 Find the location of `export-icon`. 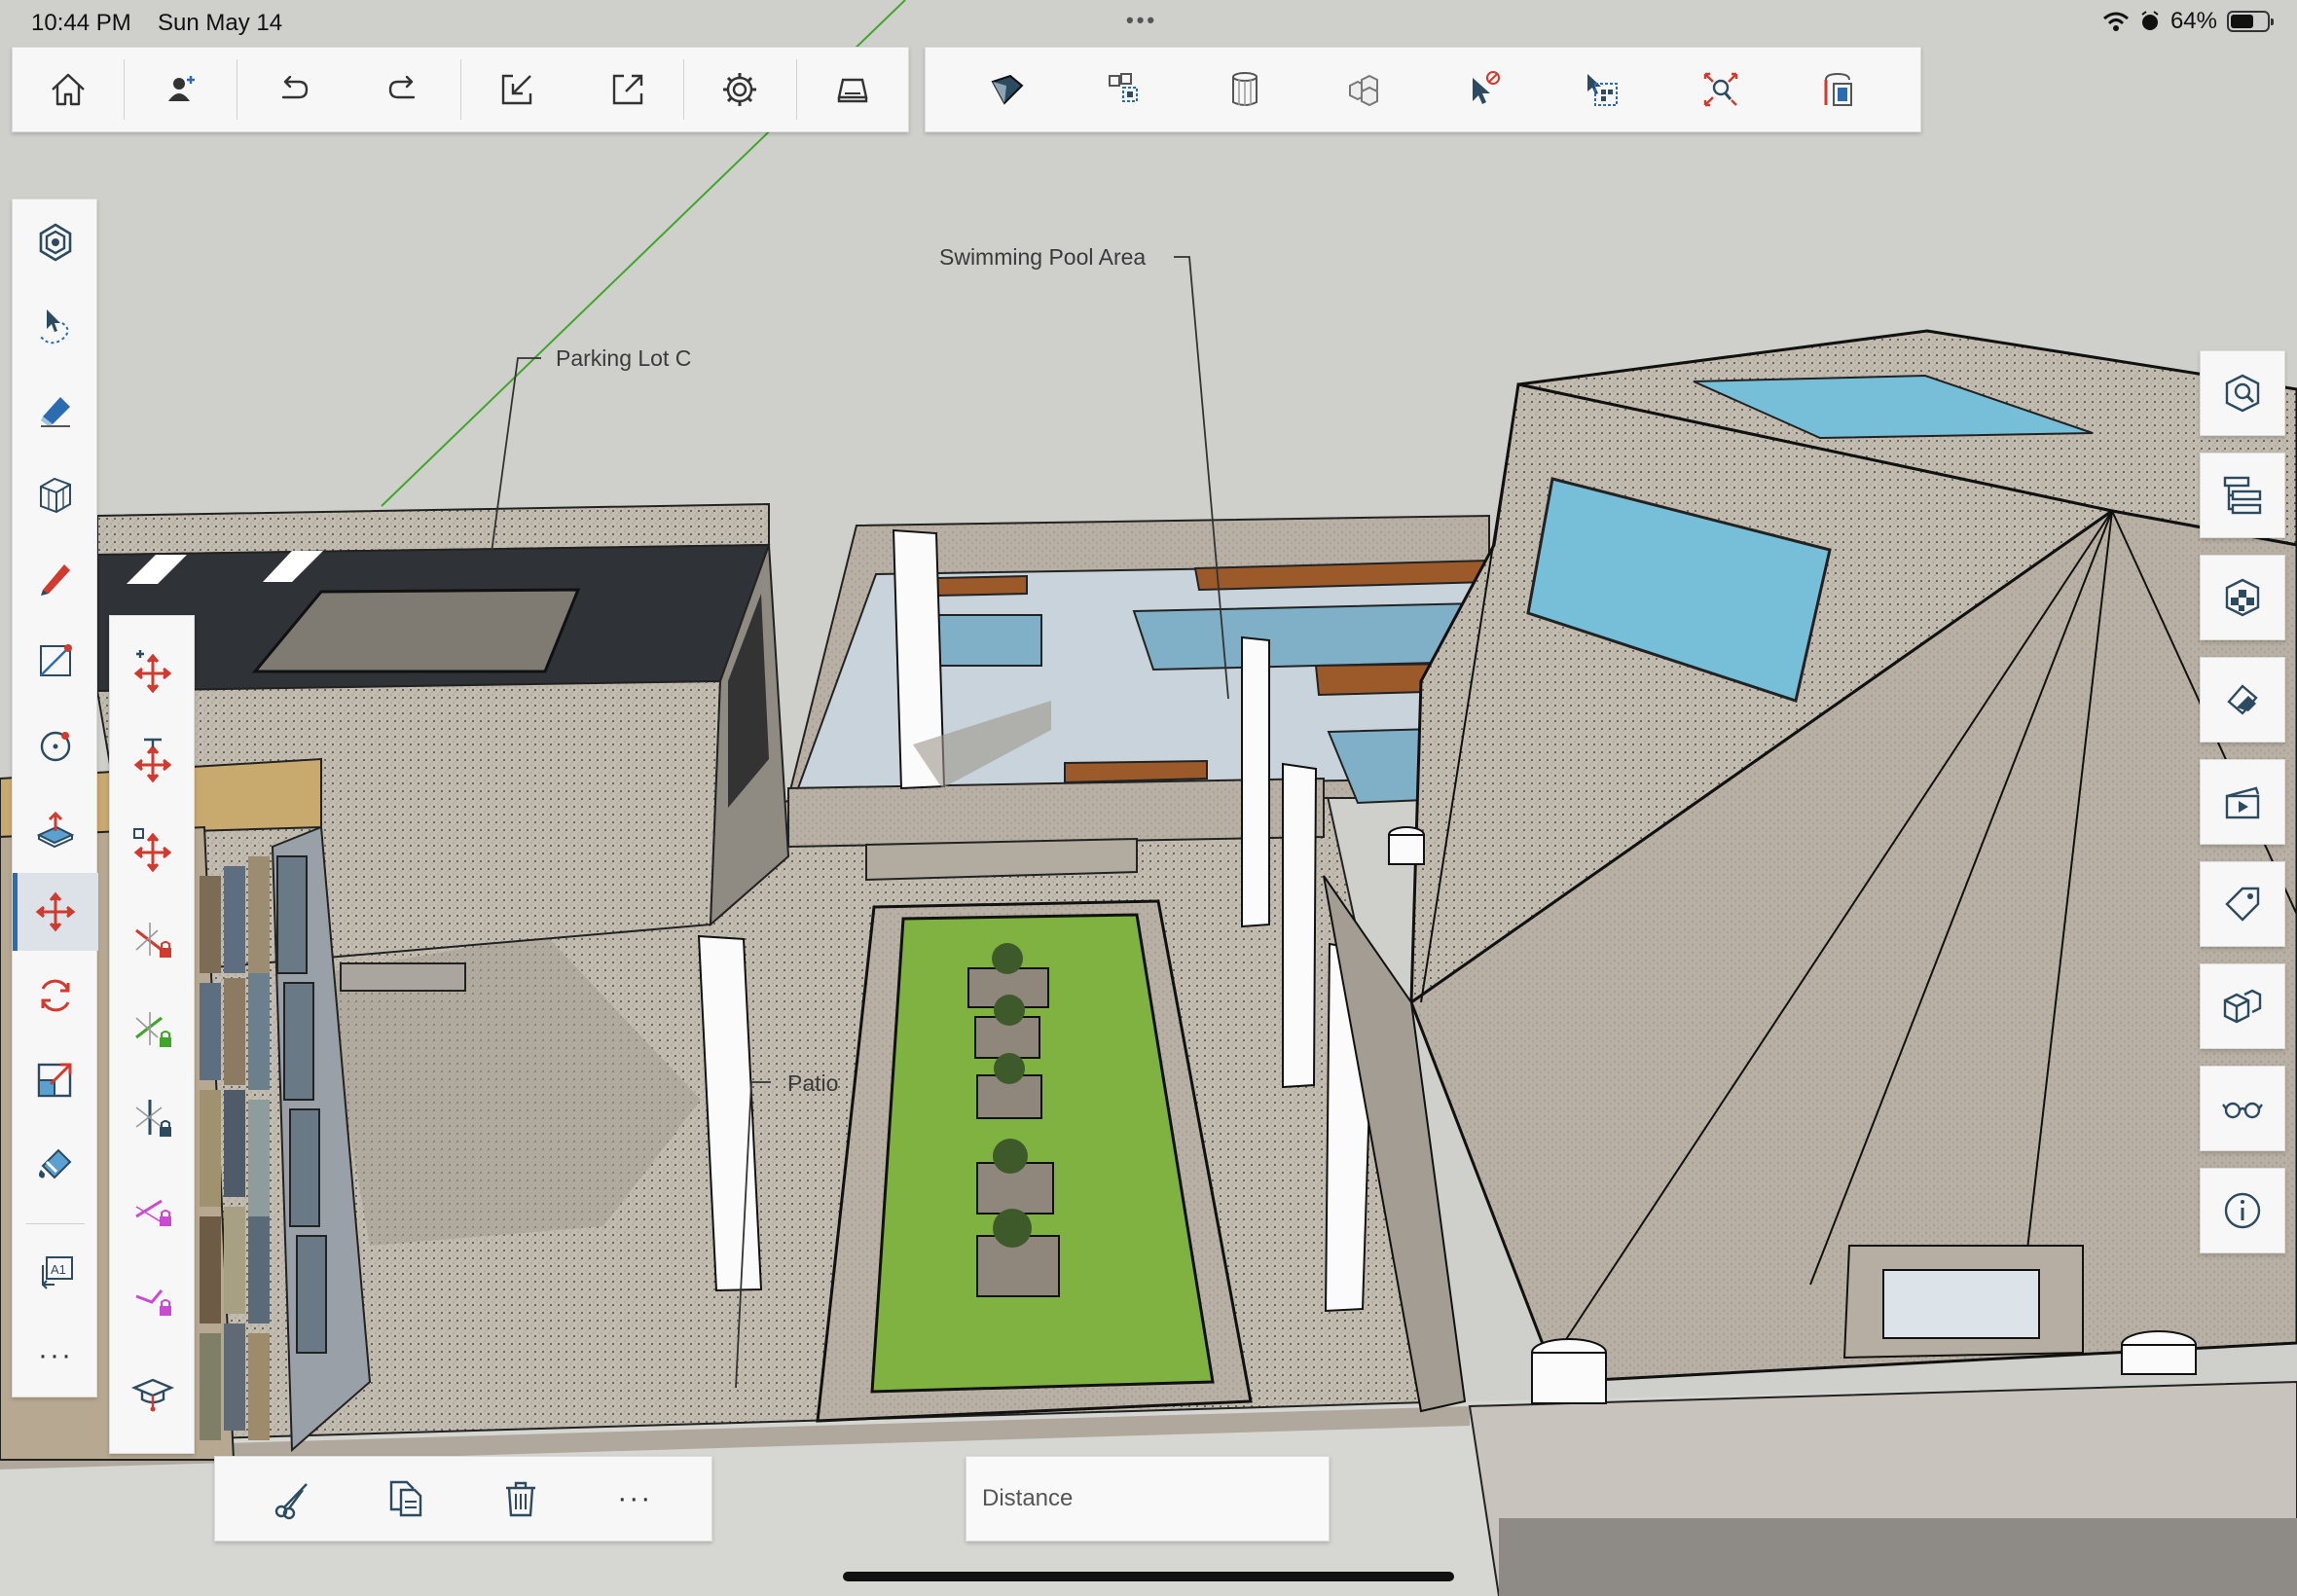

export-icon is located at coordinates (627, 89).